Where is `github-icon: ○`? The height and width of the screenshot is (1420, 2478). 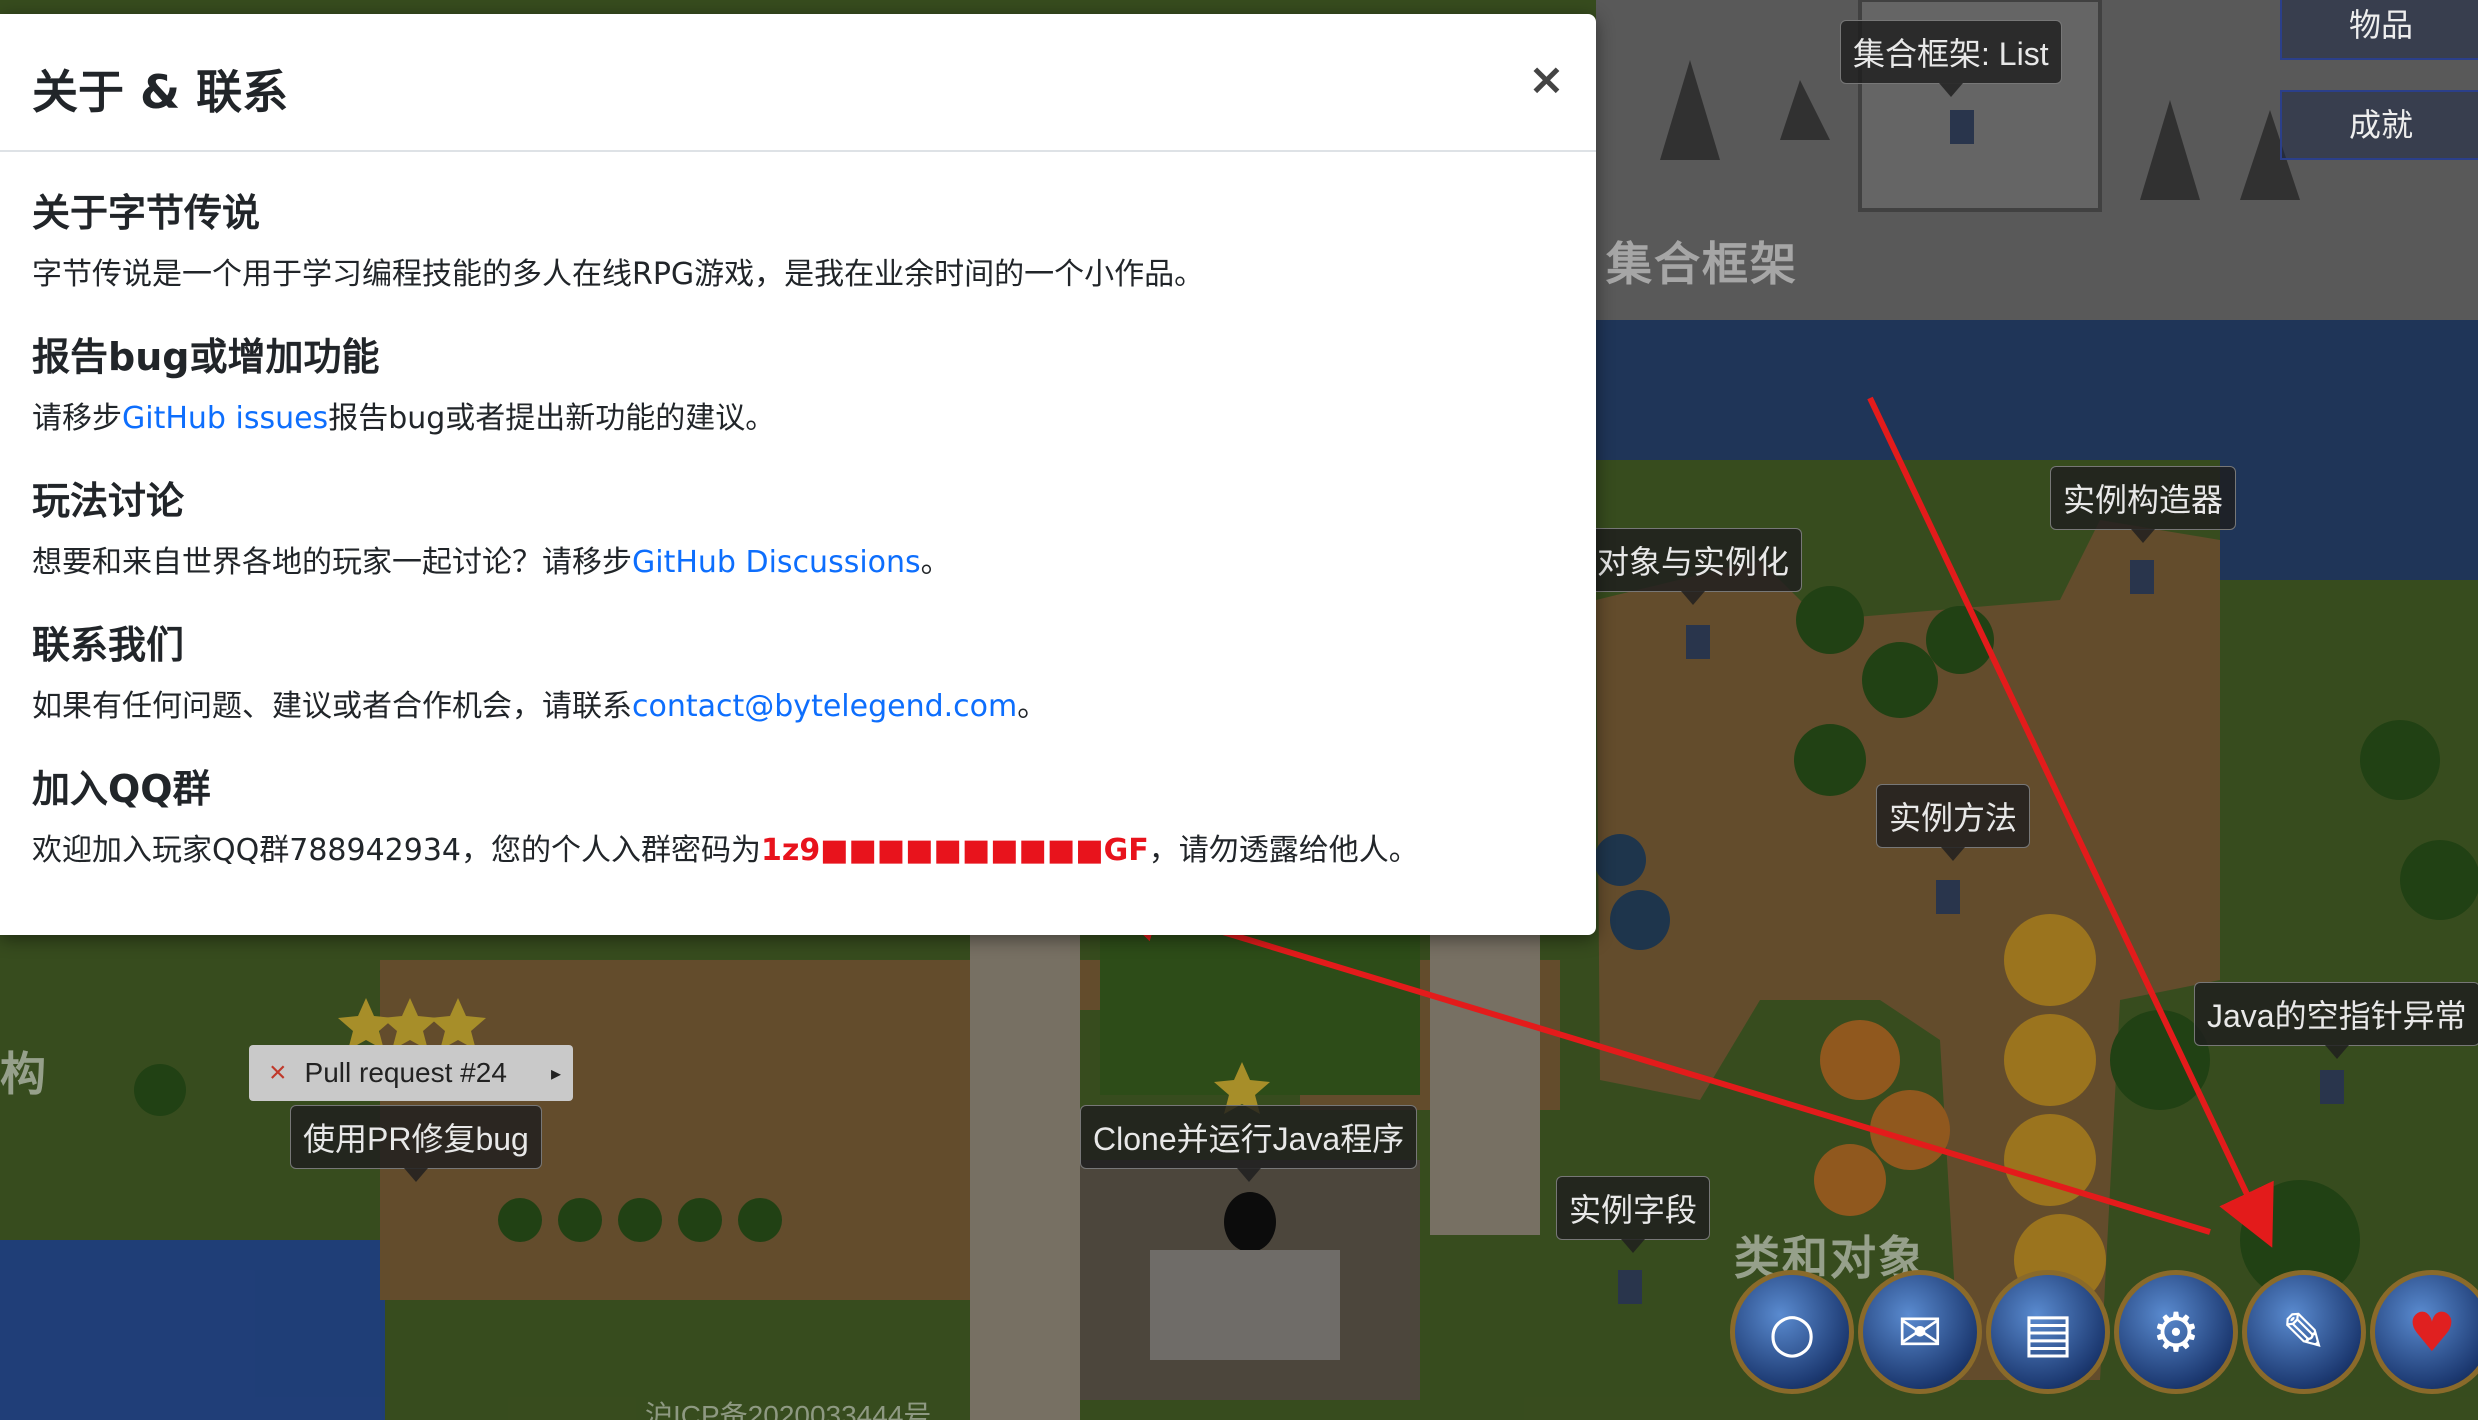 github-icon: ○ is located at coordinates (1792, 1332).